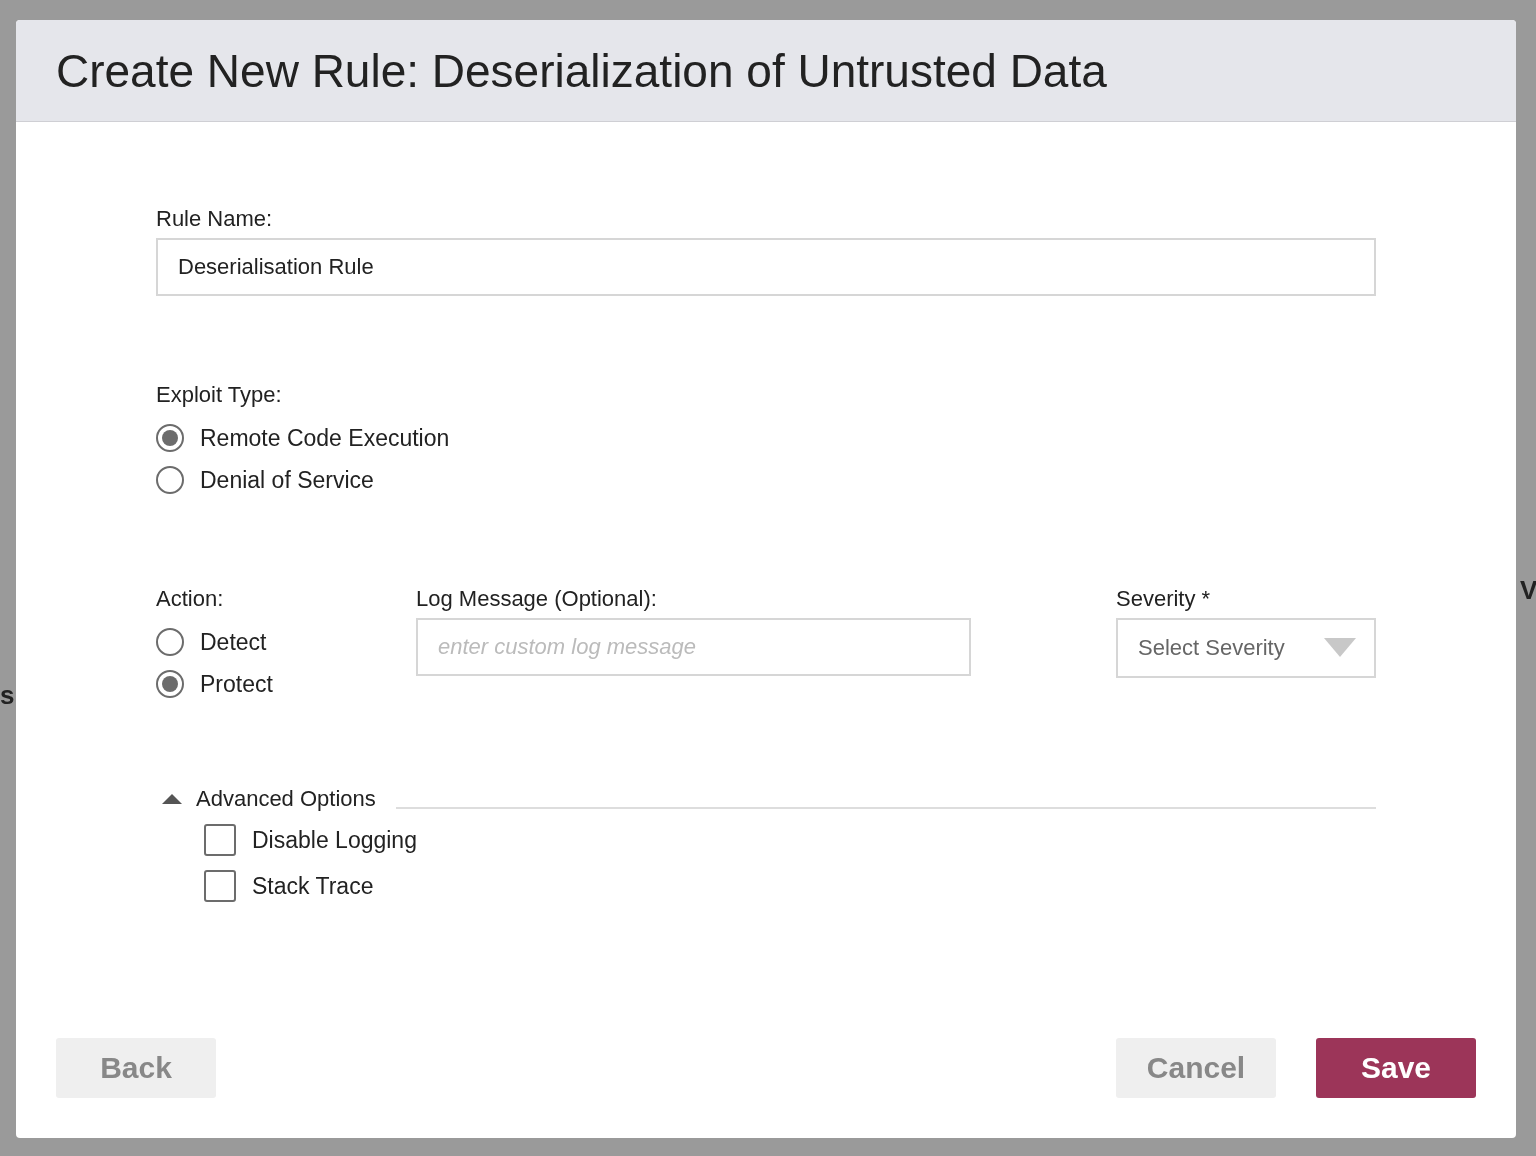 This screenshot has height=1156, width=1536. What do you see at coordinates (537, 599) in the screenshot?
I see `field-label: Log Message (Optional):` at bounding box center [537, 599].